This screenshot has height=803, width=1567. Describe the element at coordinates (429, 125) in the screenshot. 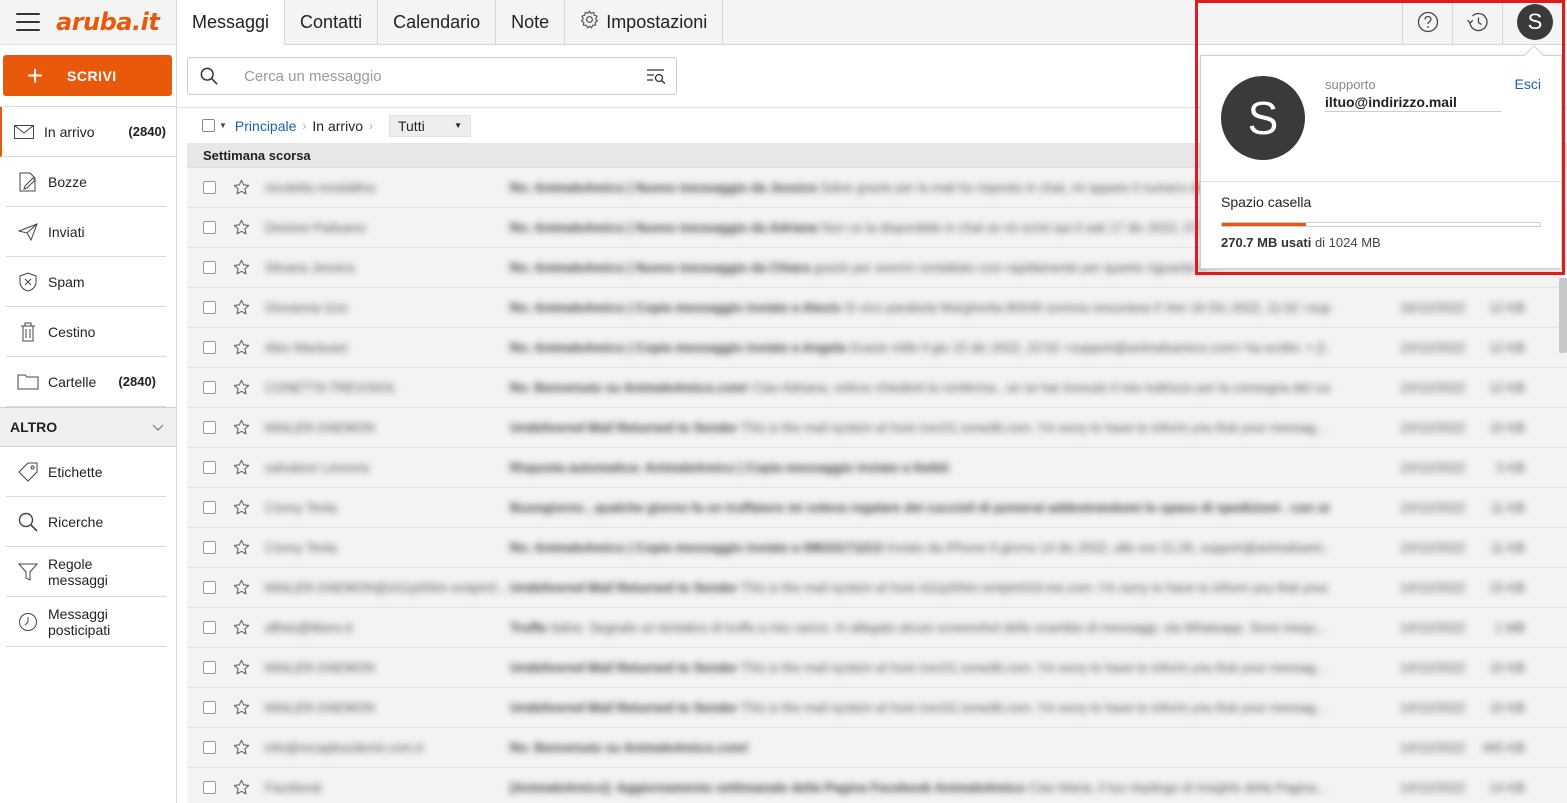

I see `filter-select: Tutti ▼` at that location.